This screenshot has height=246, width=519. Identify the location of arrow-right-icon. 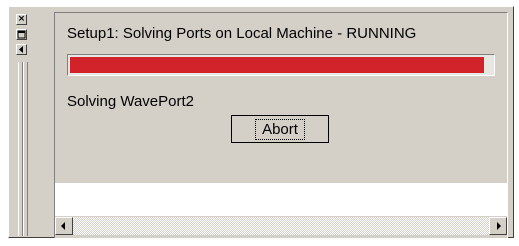
(498, 226).